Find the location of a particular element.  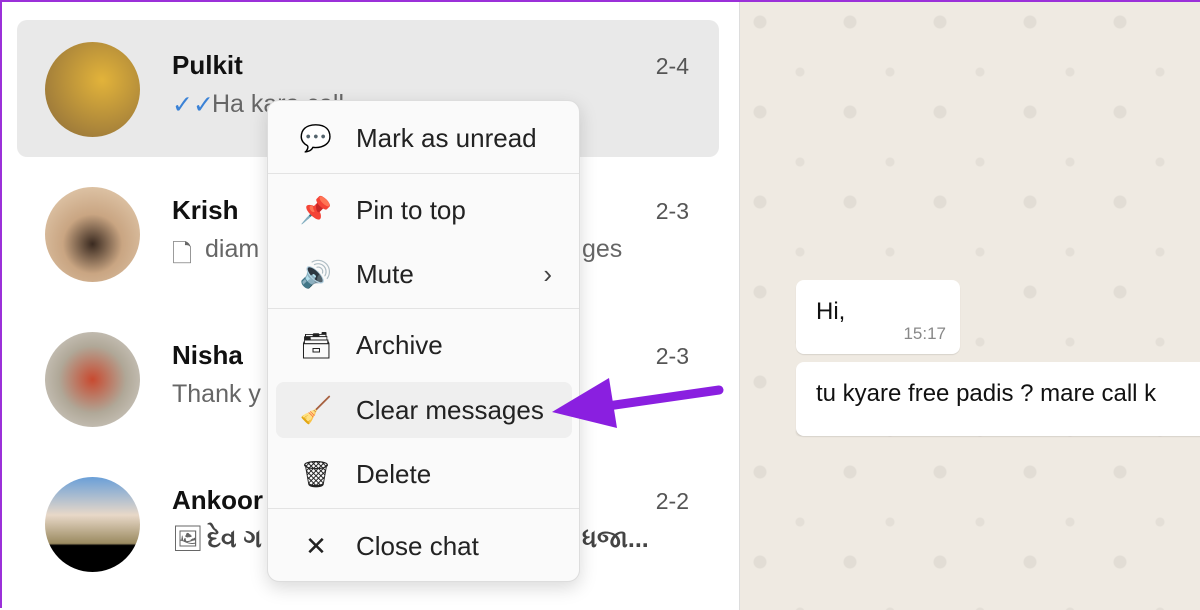

menu-item-close-chat: ✕ Close chat is located at coordinates (424, 546).